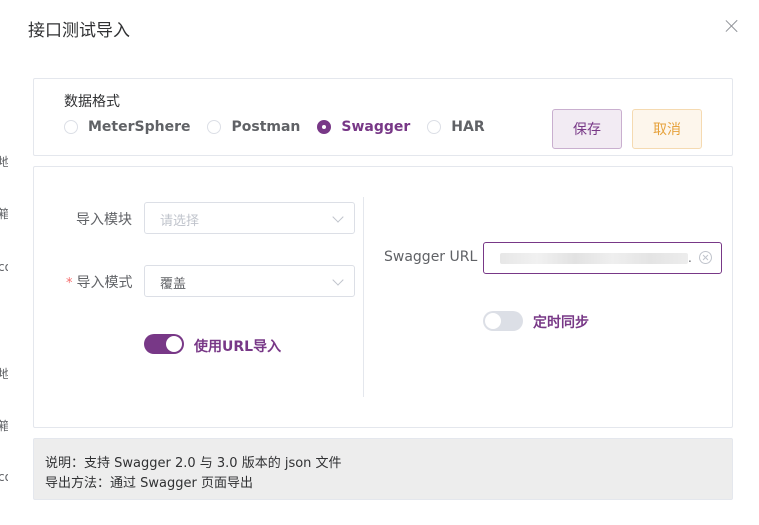 Image resolution: width=759 pixels, height=525 pixels. What do you see at coordinates (249, 218) in the screenshot?
I see `module-select: 请选择` at bounding box center [249, 218].